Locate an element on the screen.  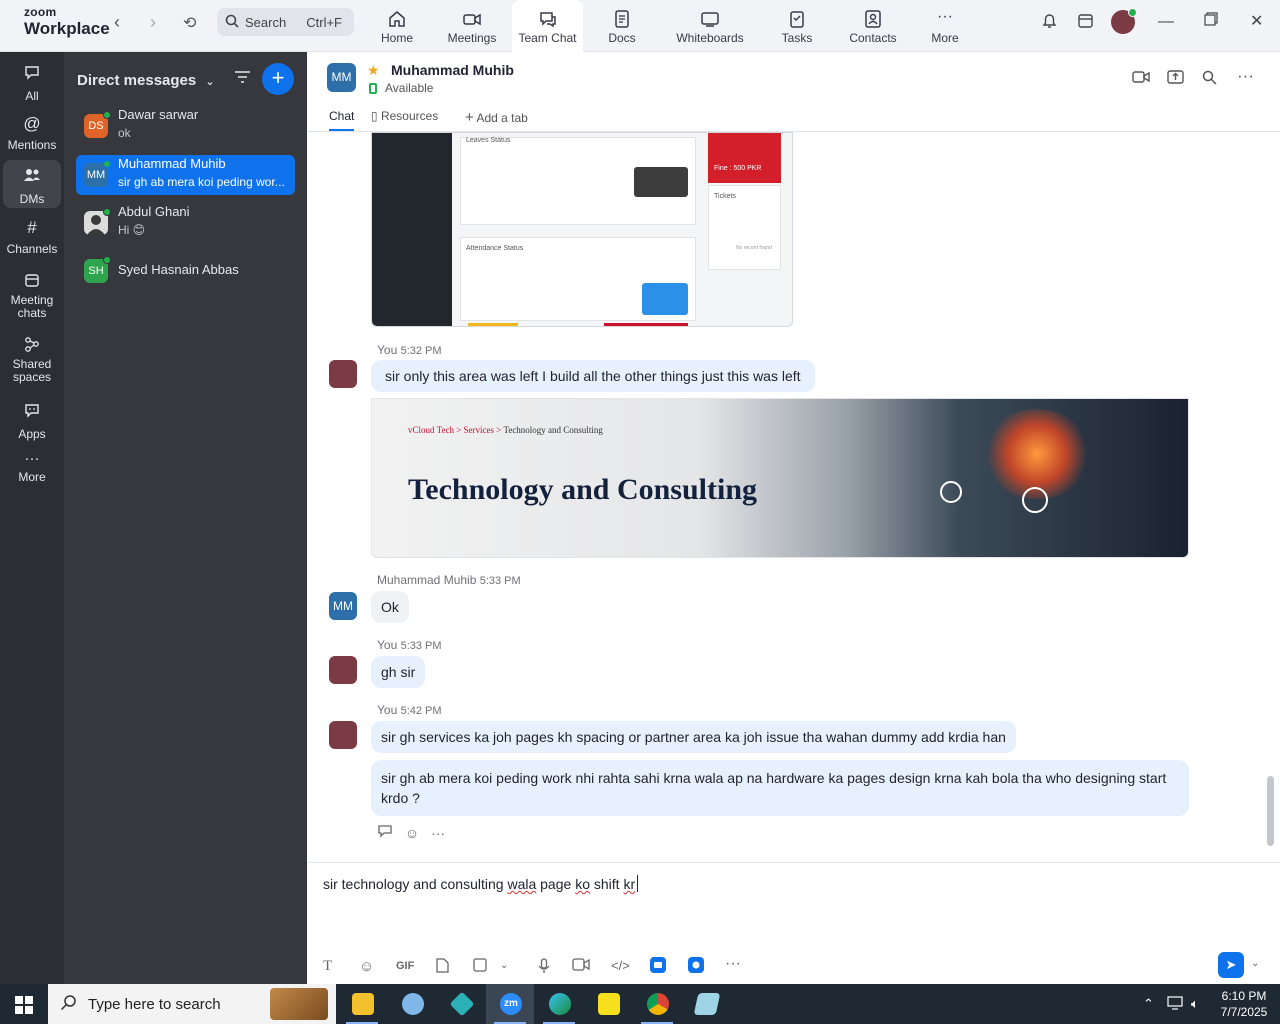
tasks-icon is located at coordinates (797, 19).